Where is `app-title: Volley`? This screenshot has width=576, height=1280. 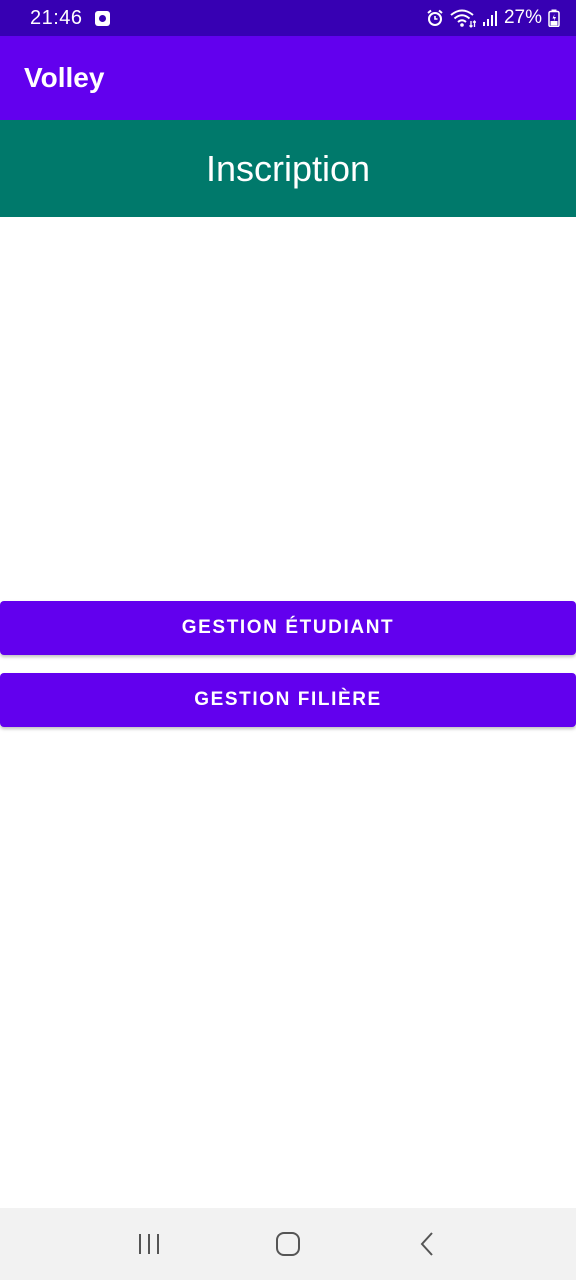
app-title: Volley is located at coordinates (64, 77).